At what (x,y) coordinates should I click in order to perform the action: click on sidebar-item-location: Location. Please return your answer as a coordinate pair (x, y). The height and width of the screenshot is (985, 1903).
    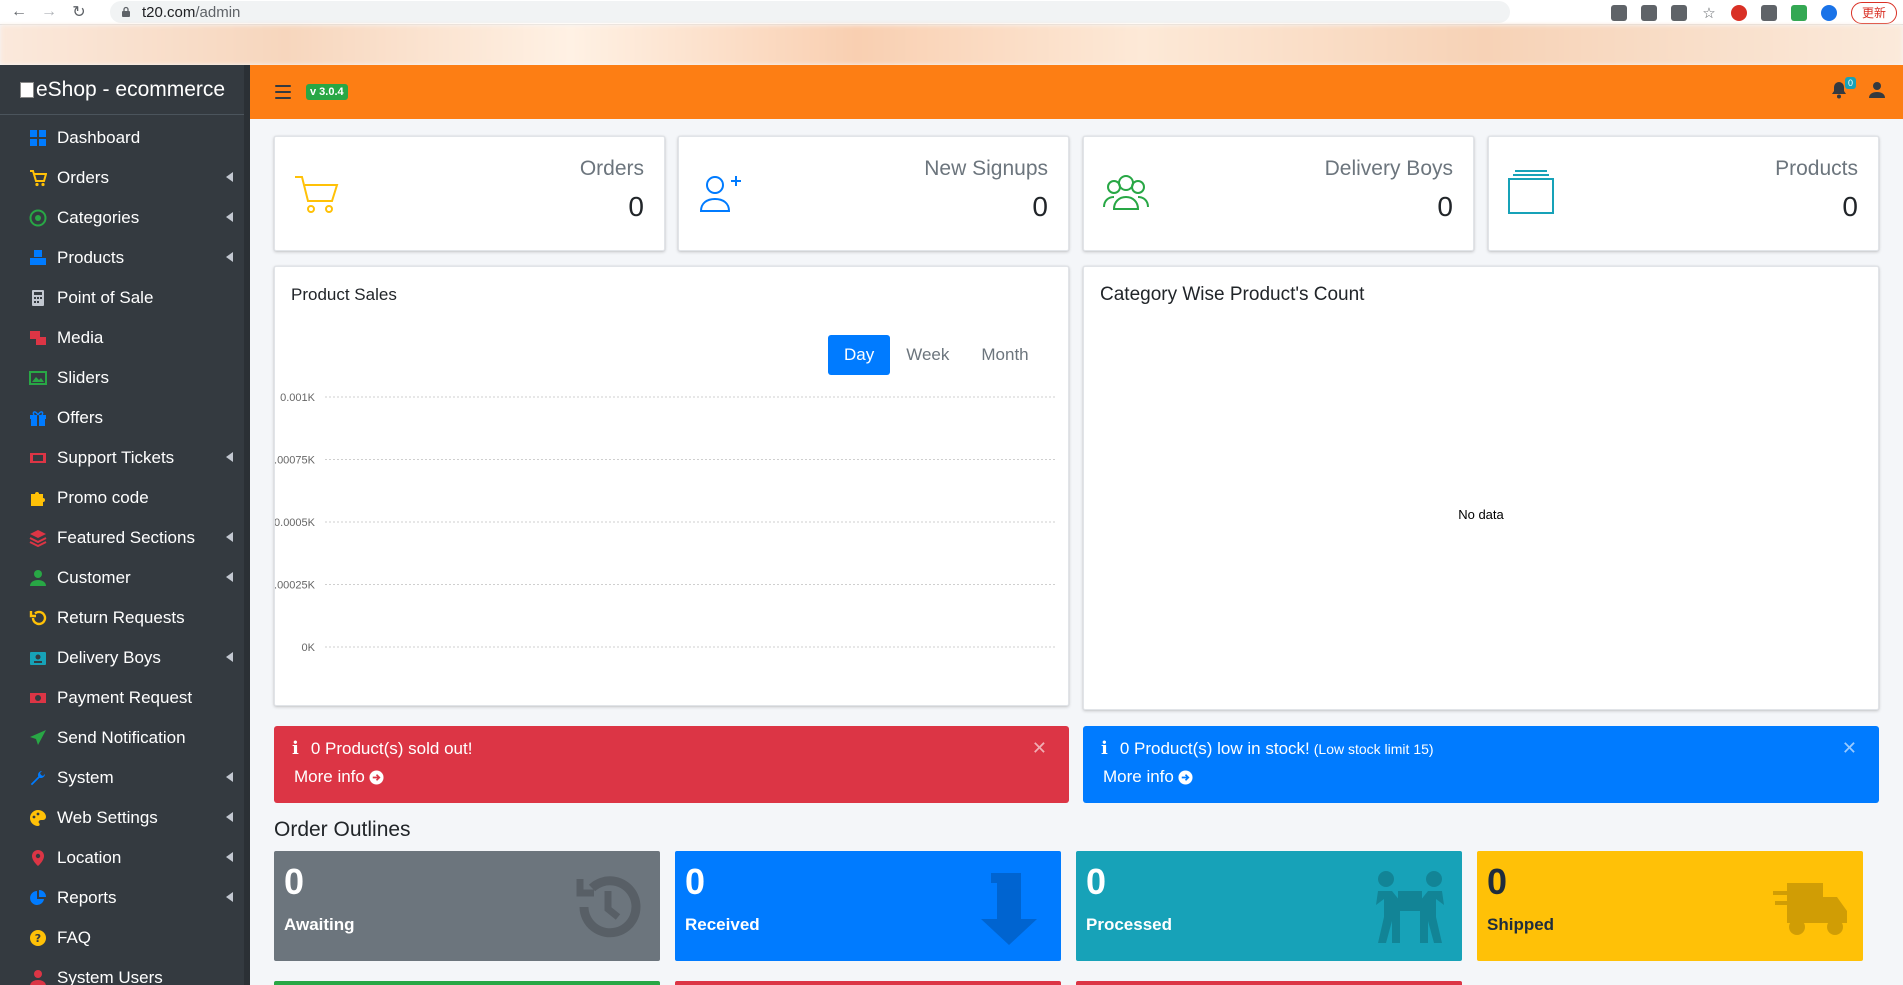
    Looking at the image, I should click on (125, 858).